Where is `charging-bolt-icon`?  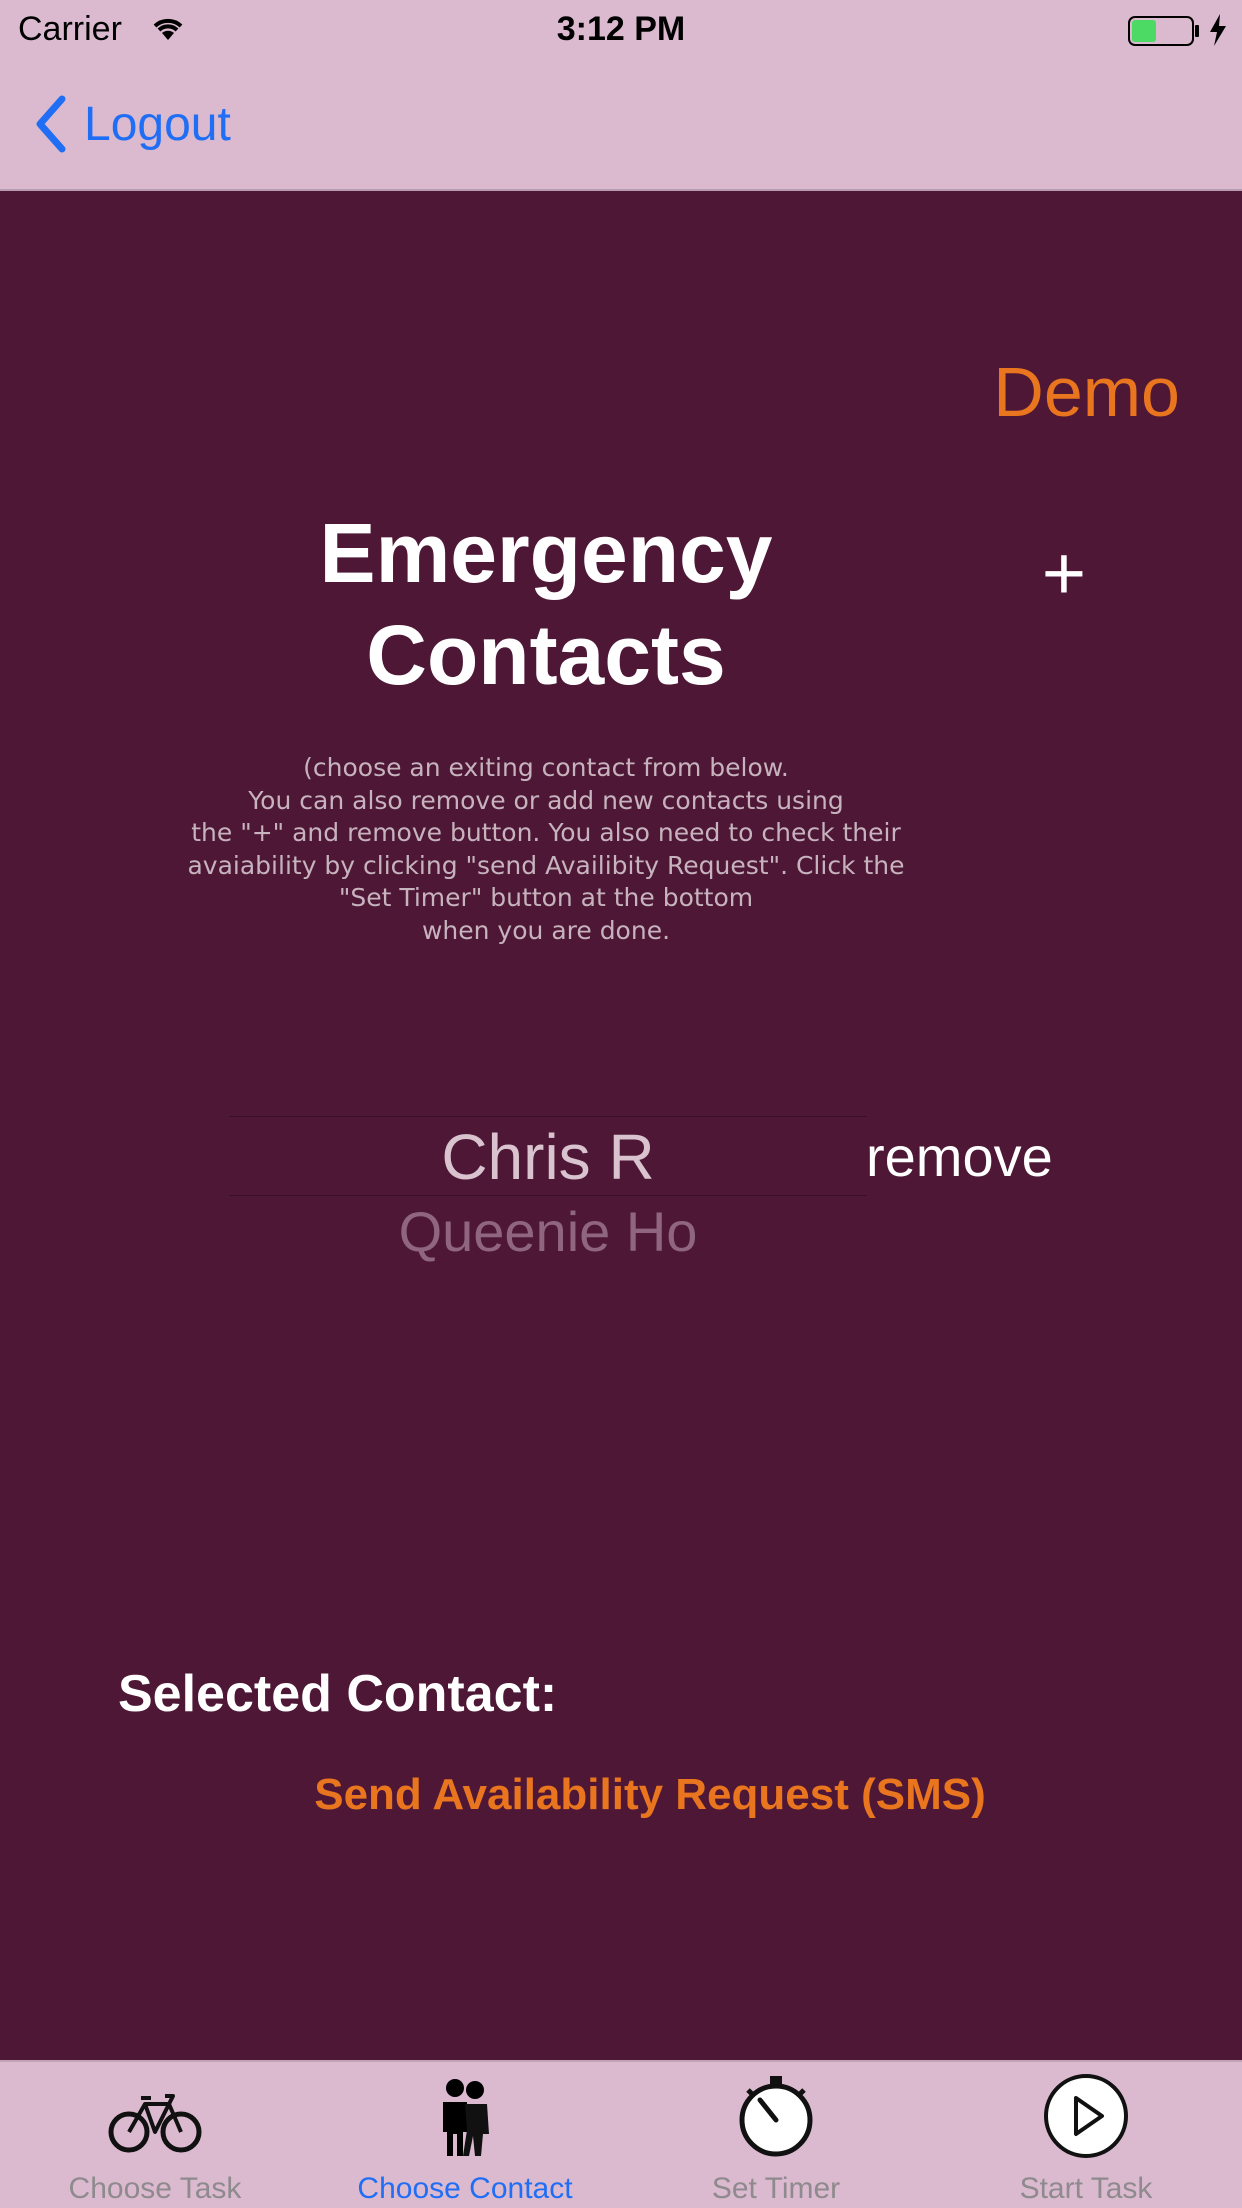 charging-bolt-icon is located at coordinates (1218, 30).